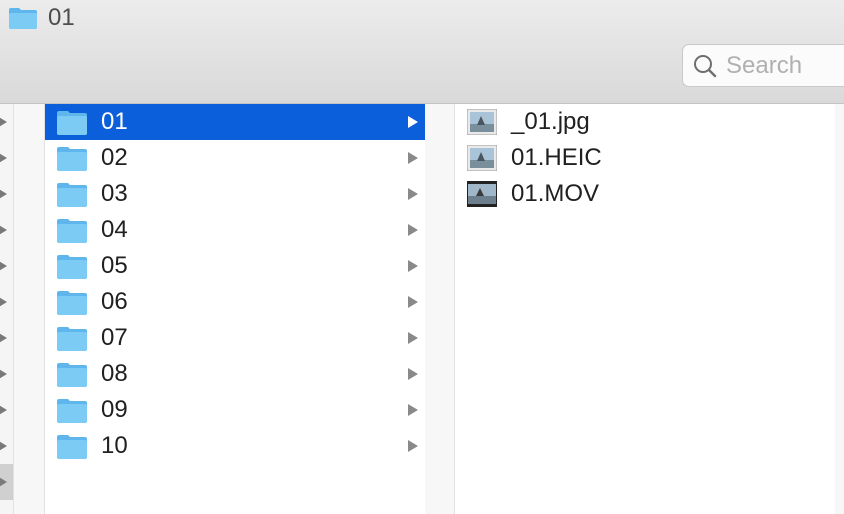  What do you see at coordinates (705, 65) in the screenshot?
I see `search-icon` at bounding box center [705, 65].